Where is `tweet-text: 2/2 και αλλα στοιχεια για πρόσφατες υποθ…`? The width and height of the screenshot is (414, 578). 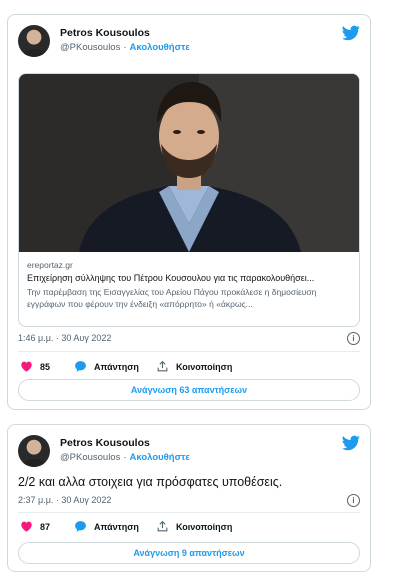
tweet-text: 2/2 και αλλα στοιχεια για πρόσφατες υποθ… is located at coordinates (150, 482).